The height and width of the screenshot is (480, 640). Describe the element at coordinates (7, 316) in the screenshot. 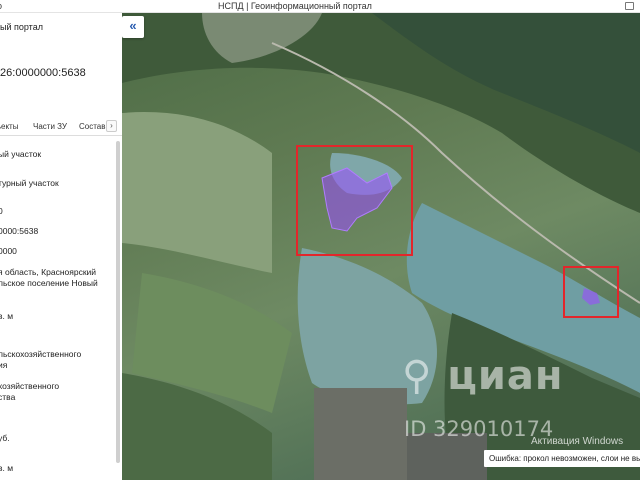

I see `field-area: в. м` at that location.